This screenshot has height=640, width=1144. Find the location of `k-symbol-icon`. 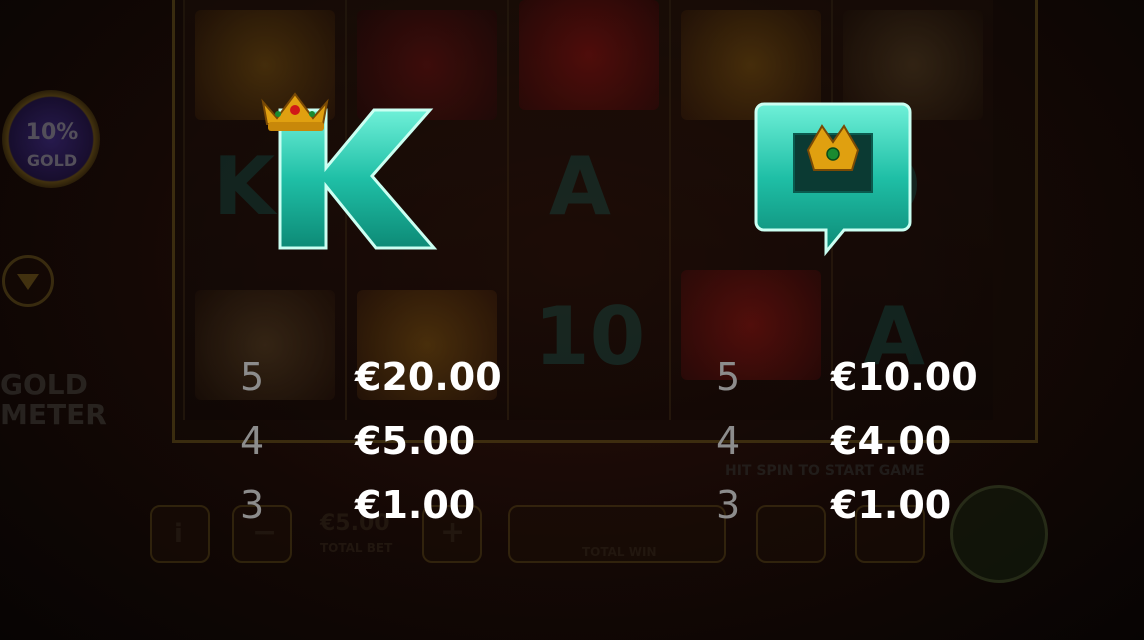

k-symbol-icon is located at coordinates (349, 171).